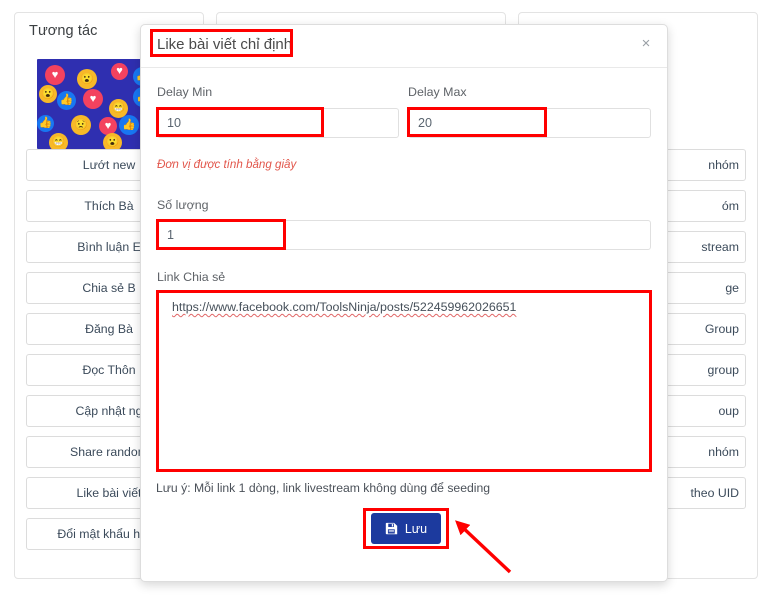 Image resolution: width=768 pixels, height=603 pixels. Describe the element at coordinates (225, 44) in the screenshot. I see `dialog-title: Like bài viết chỉ định` at that location.